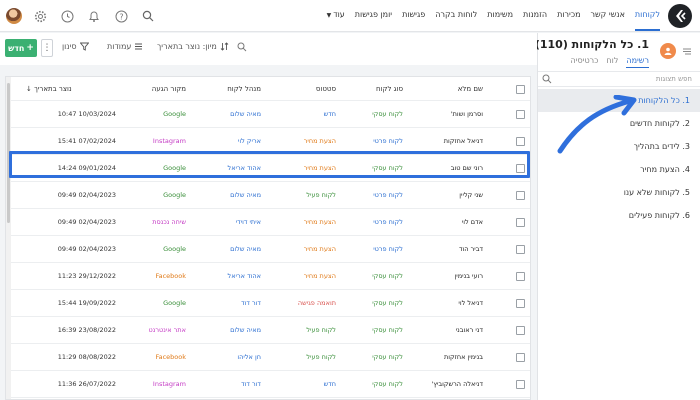 The image size is (700, 400). I want to click on columns-button: עמודות, so click(125, 46).